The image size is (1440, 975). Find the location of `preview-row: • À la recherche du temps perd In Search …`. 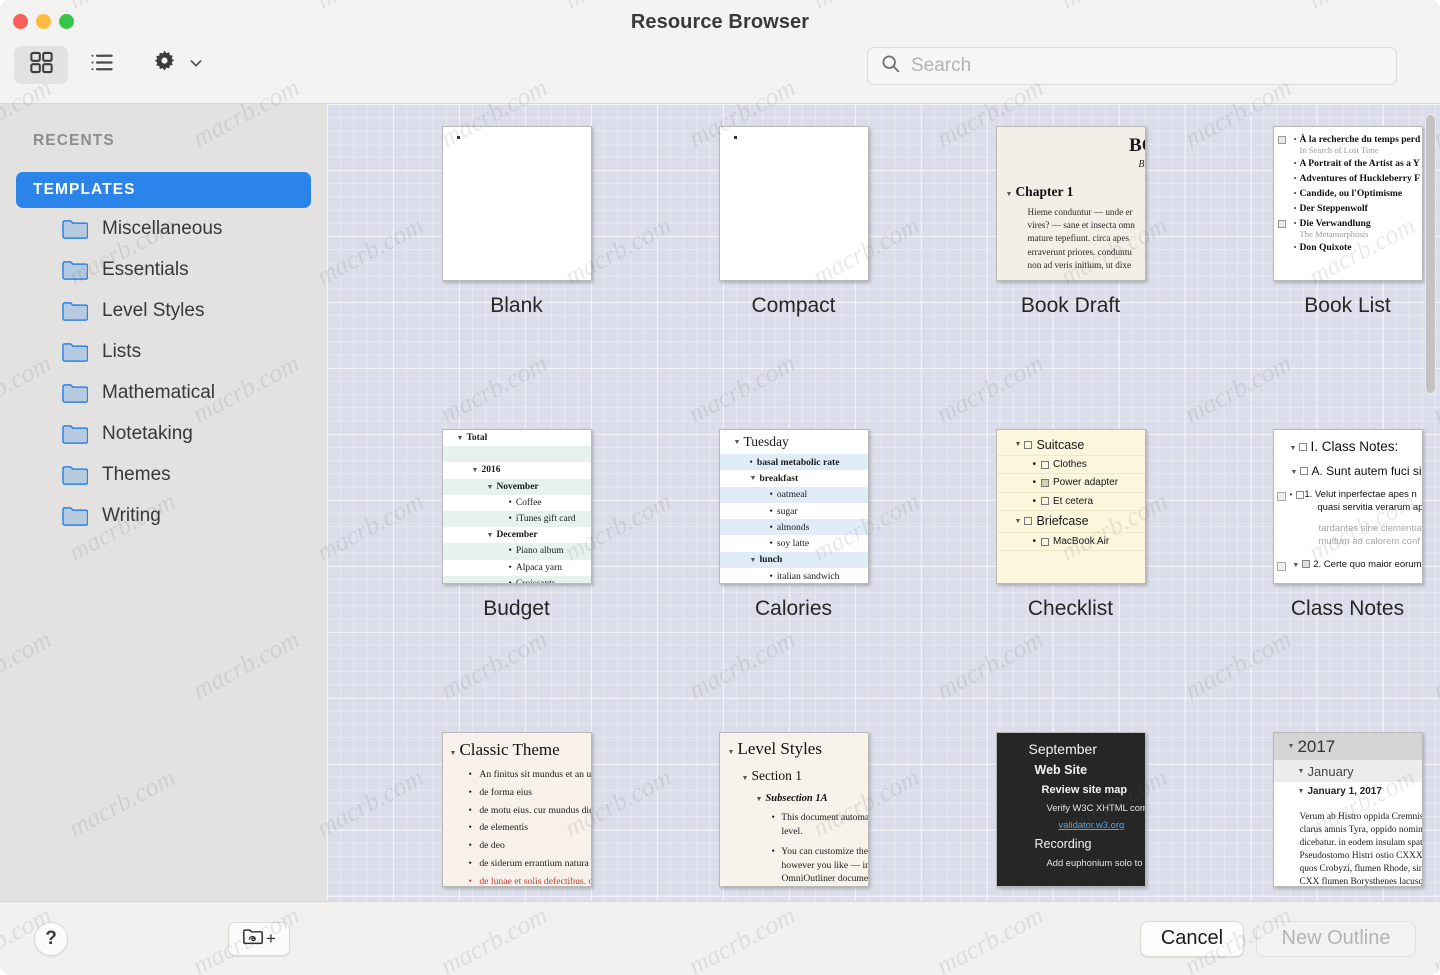

preview-row: • À la recherche du temps perd In Search … is located at coordinates (1348, 144).